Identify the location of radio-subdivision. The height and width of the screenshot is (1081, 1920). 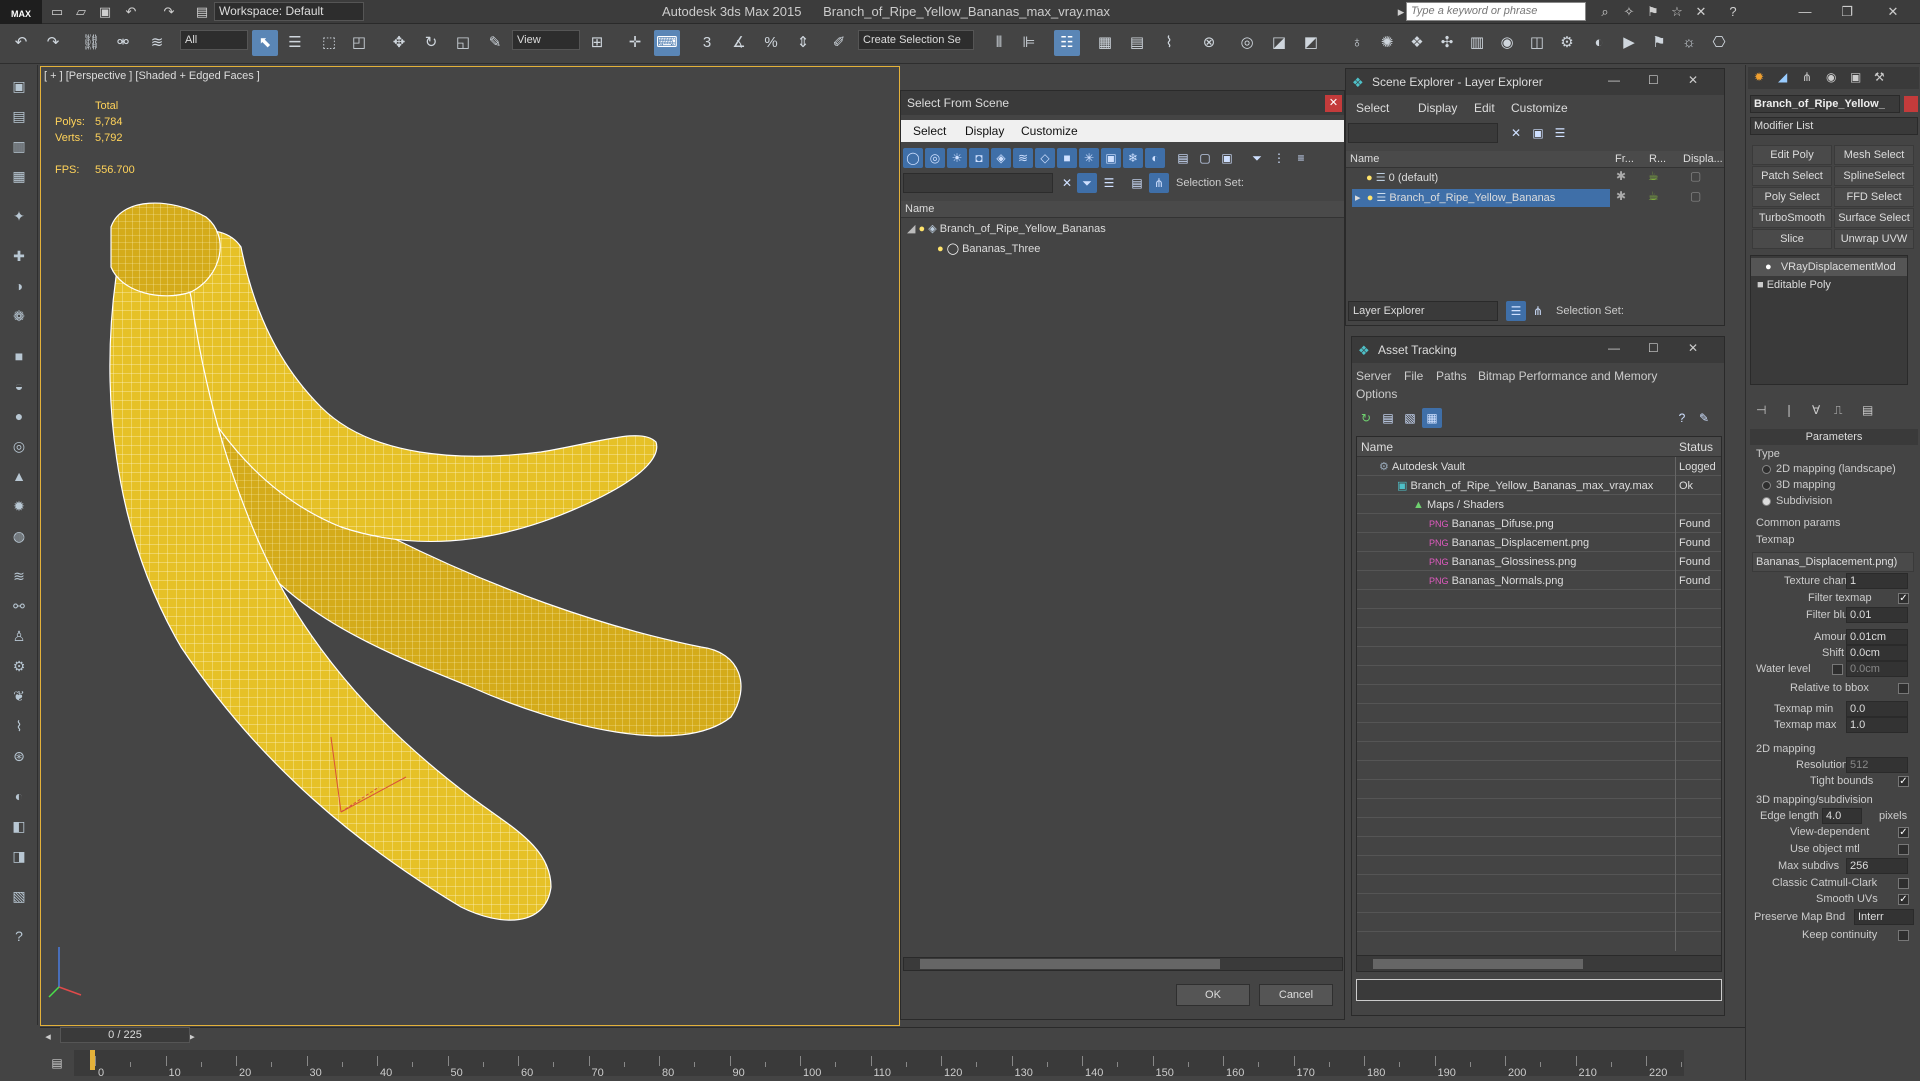
(1766, 501).